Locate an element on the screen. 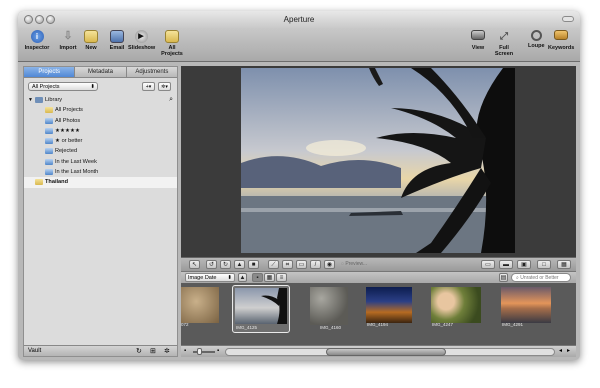 The width and height of the screenshot is (600, 388). projects-icon is located at coordinates (172, 36).